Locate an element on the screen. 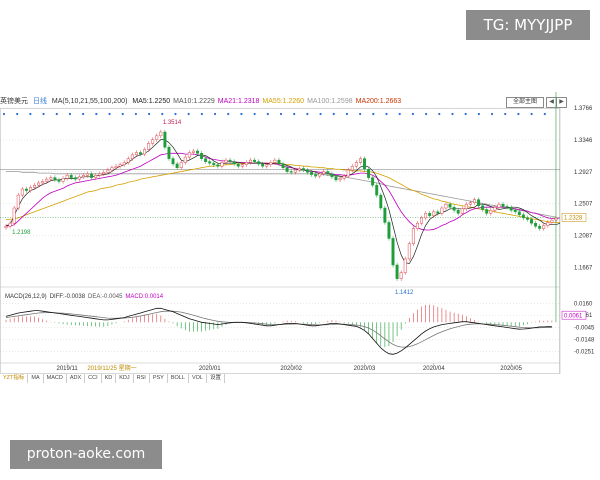  tab-3: ADX is located at coordinates (76, 378).